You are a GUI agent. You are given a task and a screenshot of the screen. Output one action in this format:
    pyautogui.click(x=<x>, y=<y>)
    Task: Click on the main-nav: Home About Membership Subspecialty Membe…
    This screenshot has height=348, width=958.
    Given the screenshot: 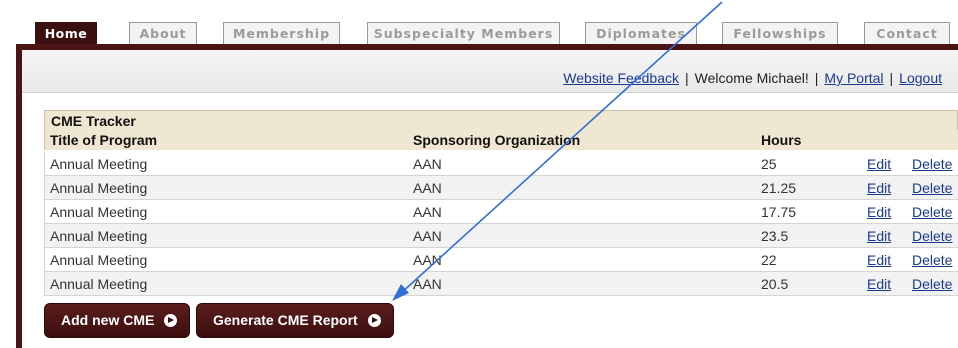 What is the action you would take?
    pyautogui.click(x=479, y=24)
    